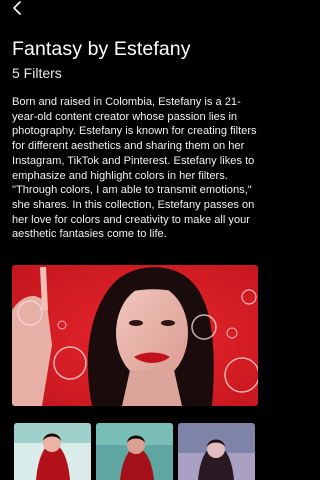  What do you see at coordinates (37, 73) in the screenshot?
I see `filter-count: 5 Filters` at bounding box center [37, 73].